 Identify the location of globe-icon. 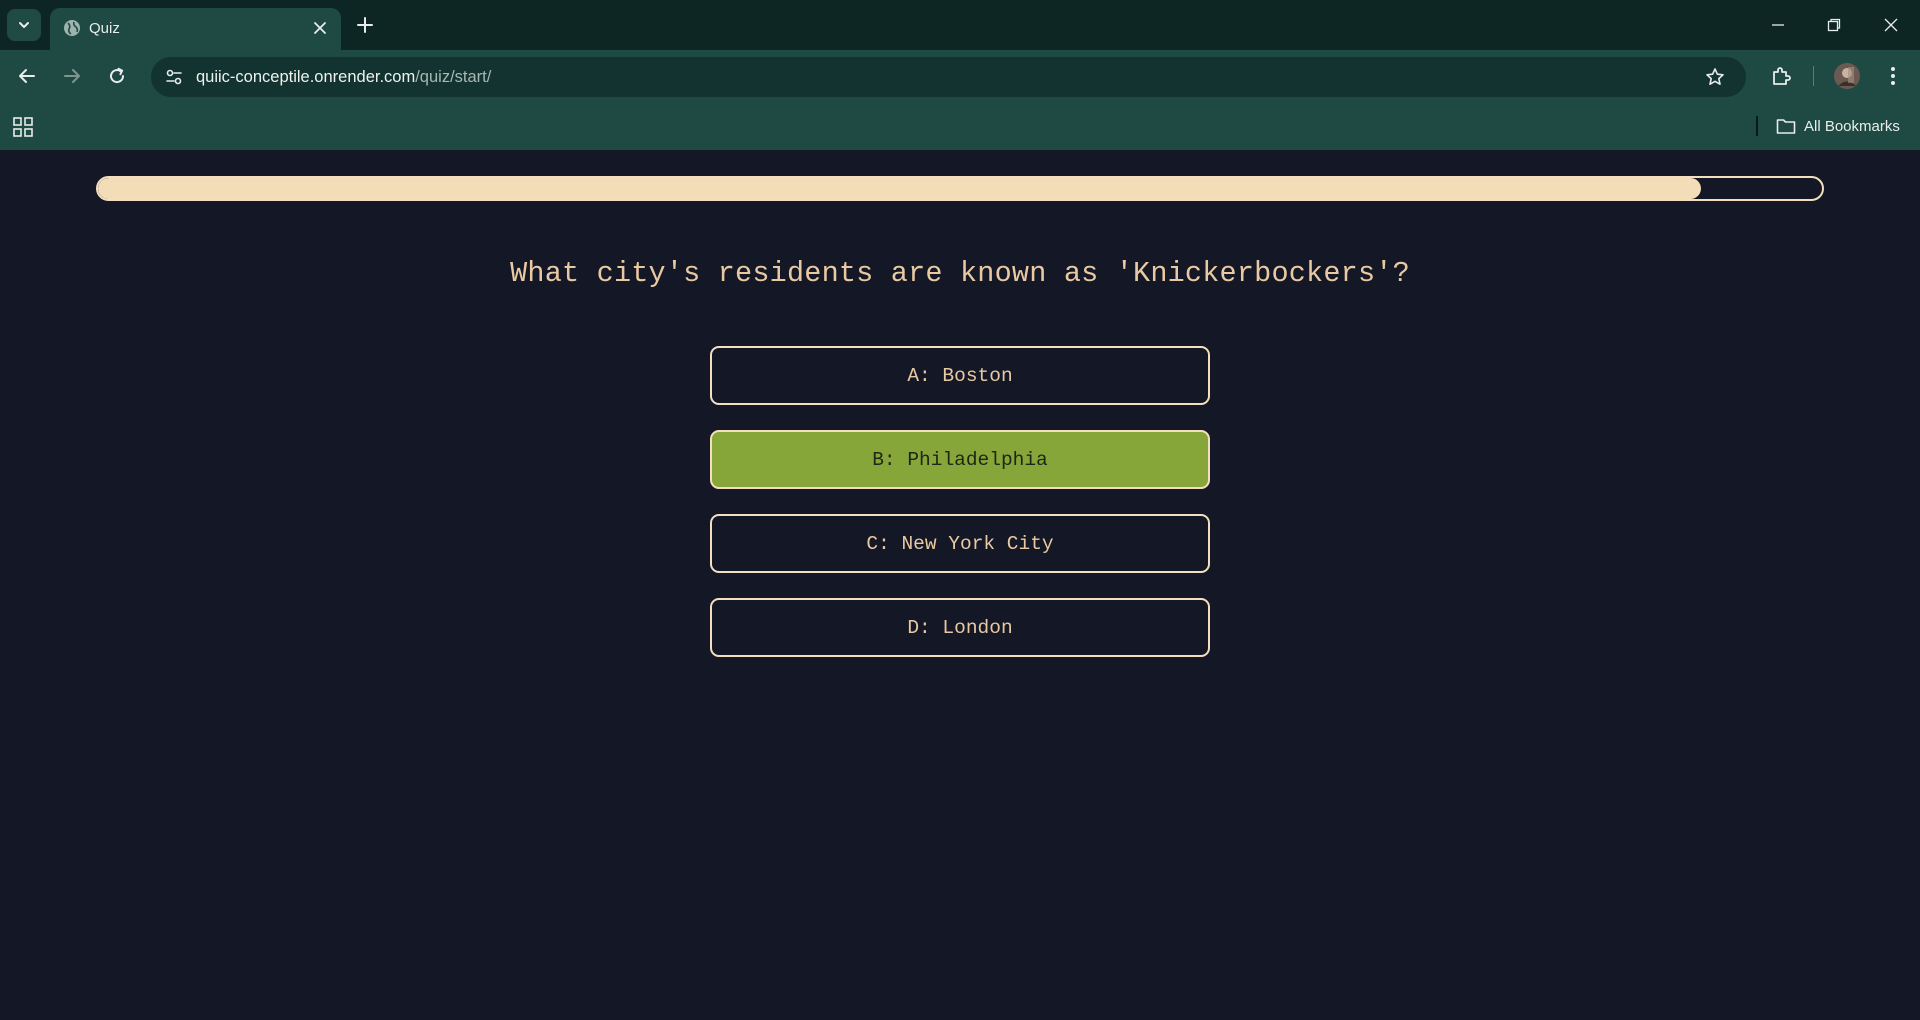
(72, 28).